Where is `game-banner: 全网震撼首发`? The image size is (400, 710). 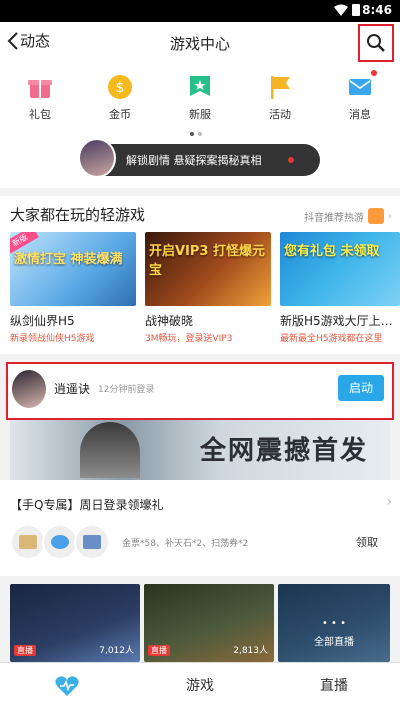
game-banner: 全网震撼首发 is located at coordinates (200, 450).